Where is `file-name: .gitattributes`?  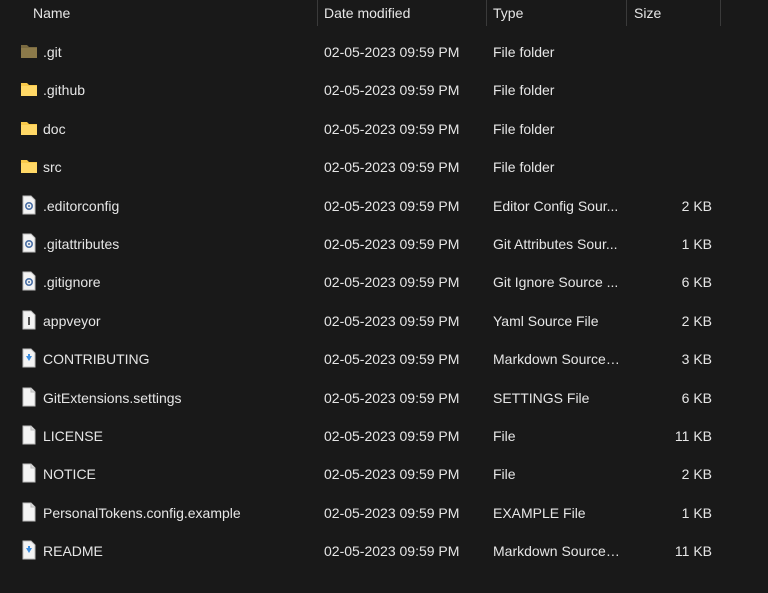 file-name: .gitattributes is located at coordinates (81, 244).